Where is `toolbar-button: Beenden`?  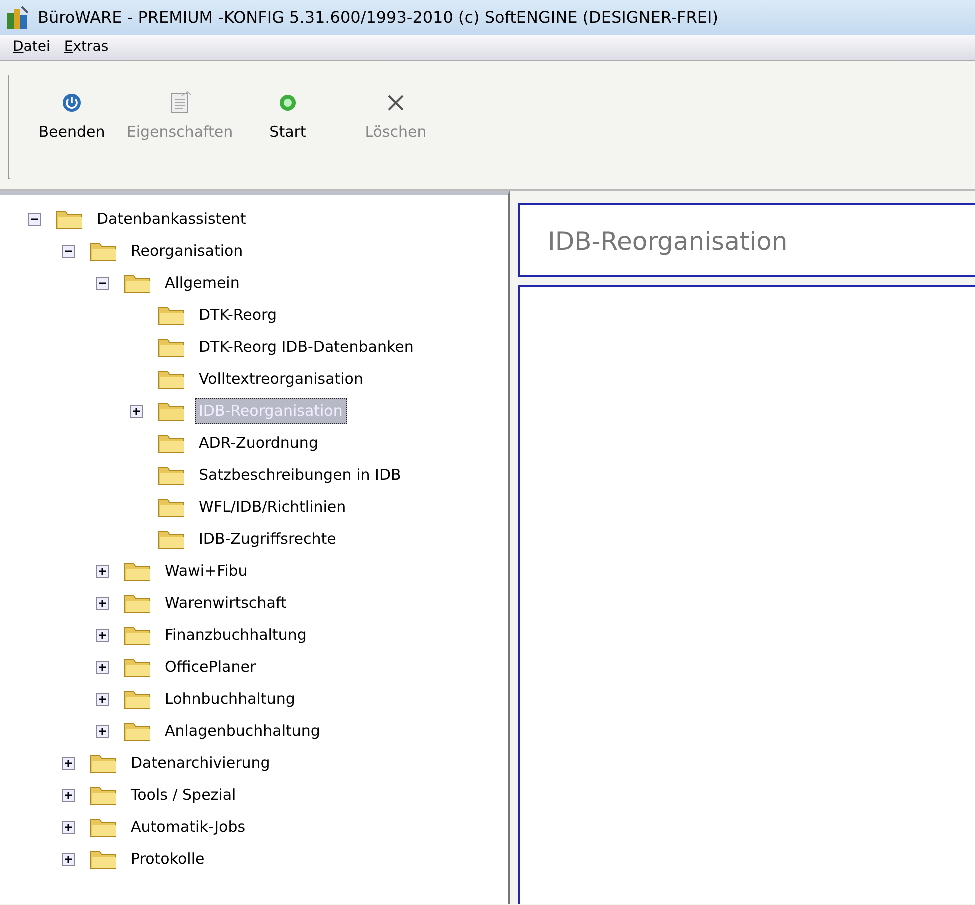
toolbar-button: Beenden is located at coordinates (72, 128).